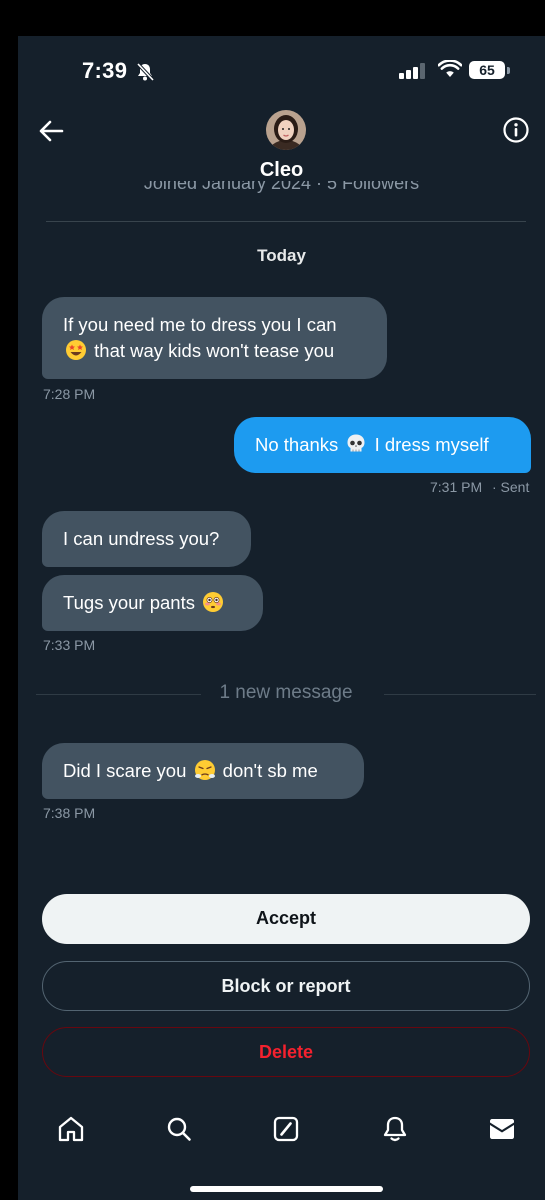 The image size is (545, 1200). I want to click on message-bubble-sent: No thanks I dress myself, so click(382, 445).